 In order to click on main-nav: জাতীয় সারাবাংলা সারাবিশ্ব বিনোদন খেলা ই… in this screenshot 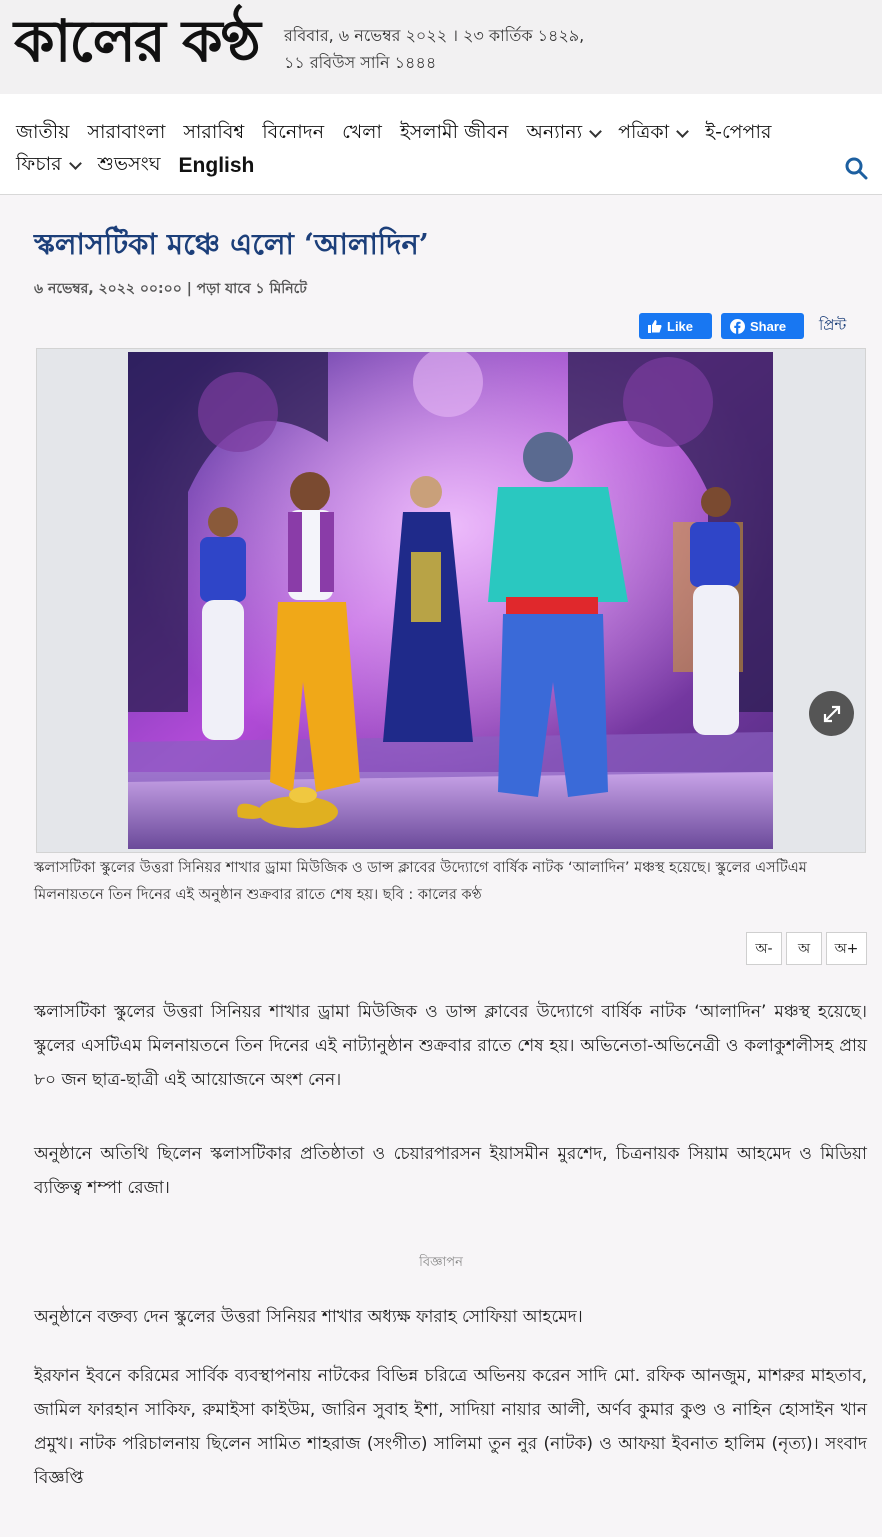, I will do `click(441, 144)`.